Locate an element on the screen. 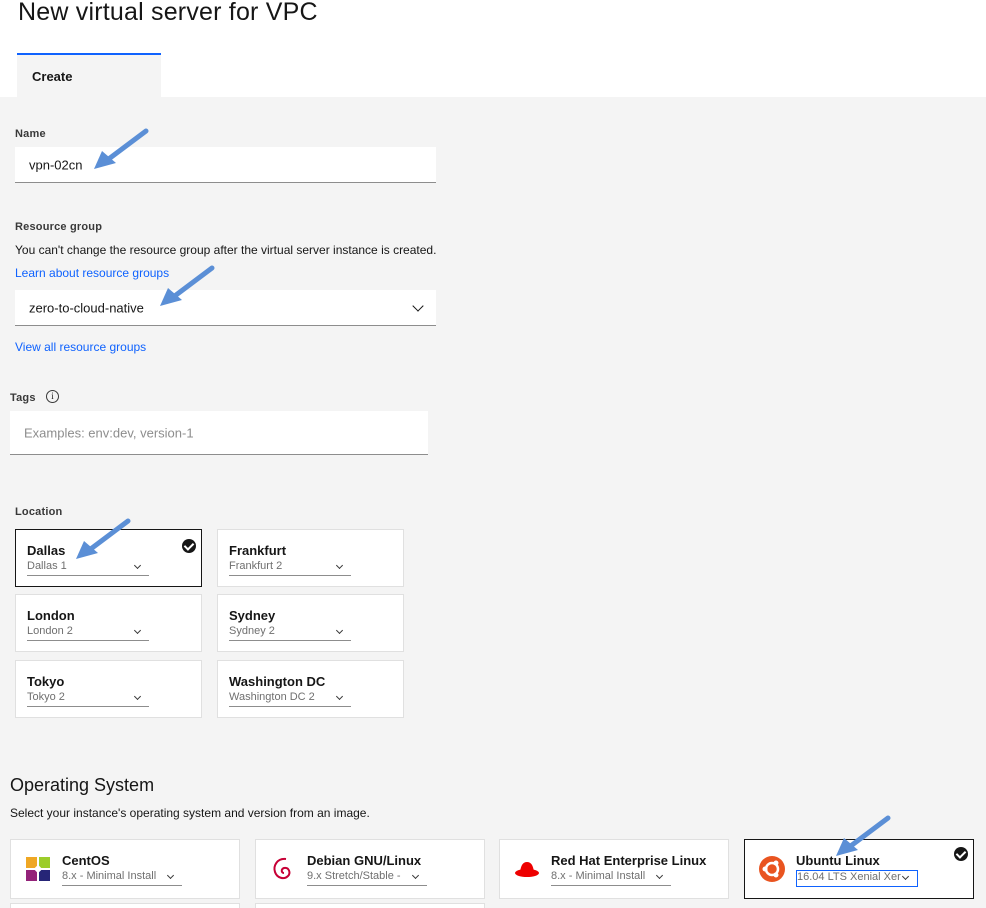 This screenshot has height=908, width=986. header-area: New virtual server for VPC Create is located at coordinates (493, 48).